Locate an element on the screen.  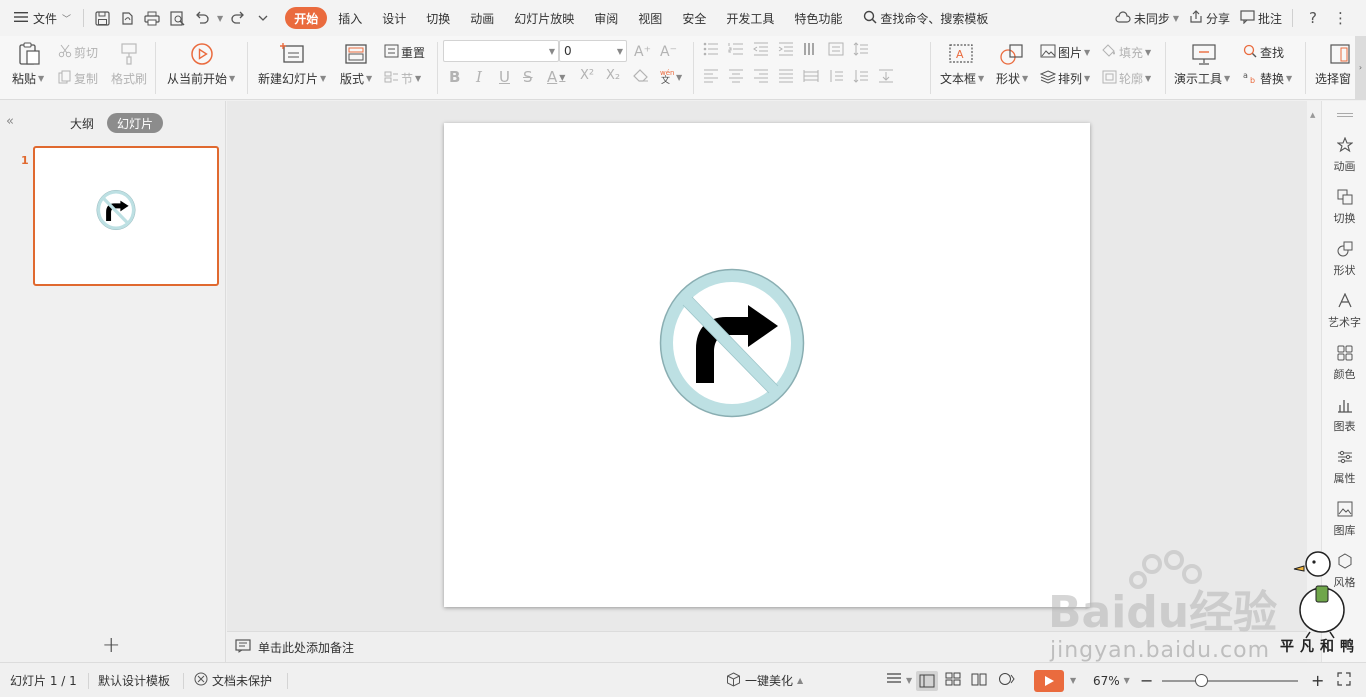
outline-button: 轮廓 ▼ is located at coordinates (1126, 78).